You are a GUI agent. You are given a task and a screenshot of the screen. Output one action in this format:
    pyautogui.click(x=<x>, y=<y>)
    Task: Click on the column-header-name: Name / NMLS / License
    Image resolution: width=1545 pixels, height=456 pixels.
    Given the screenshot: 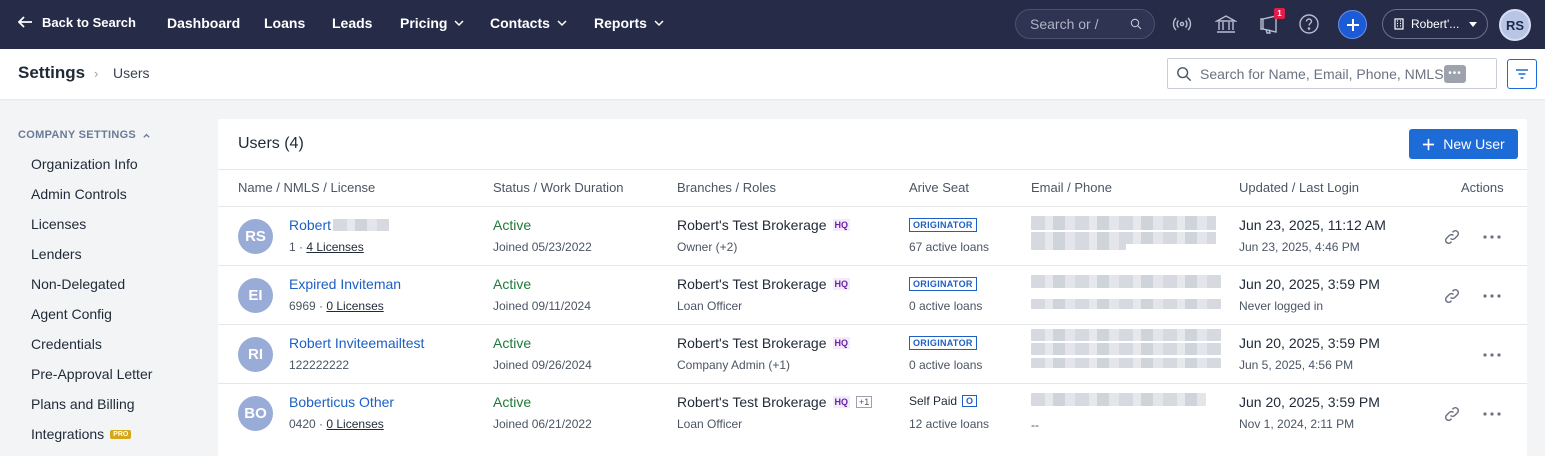 What is the action you would take?
    pyautogui.click(x=306, y=187)
    